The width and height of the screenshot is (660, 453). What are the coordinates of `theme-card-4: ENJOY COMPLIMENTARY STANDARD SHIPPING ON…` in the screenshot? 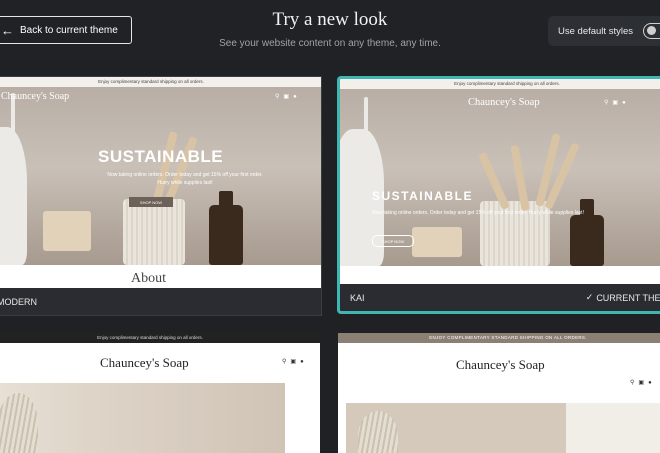 It's located at (499, 393).